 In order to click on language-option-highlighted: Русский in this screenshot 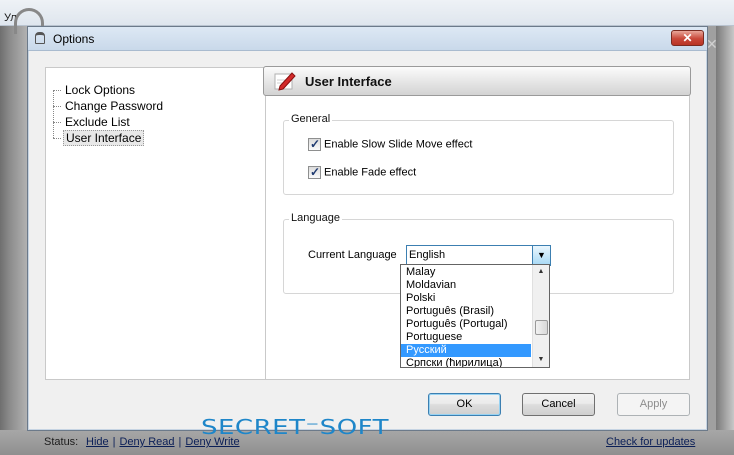, I will do `click(466, 350)`.